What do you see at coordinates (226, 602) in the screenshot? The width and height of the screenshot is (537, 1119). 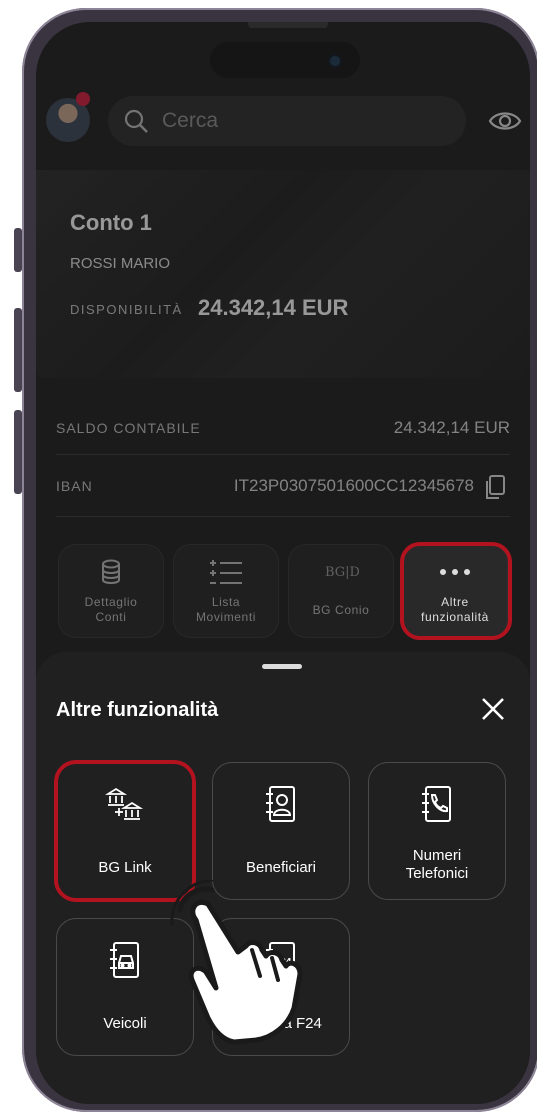 I see `quick-action-label: Lista` at bounding box center [226, 602].